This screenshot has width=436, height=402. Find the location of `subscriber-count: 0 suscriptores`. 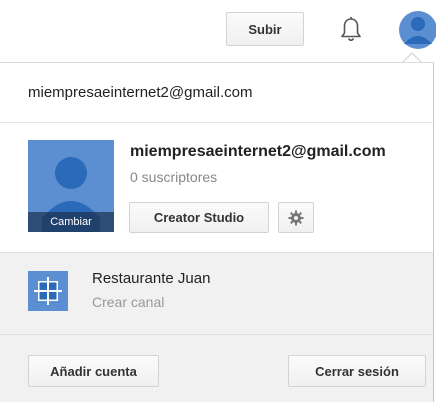

subscriber-count: 0 suscriptores is located at coordinates (174, 177).